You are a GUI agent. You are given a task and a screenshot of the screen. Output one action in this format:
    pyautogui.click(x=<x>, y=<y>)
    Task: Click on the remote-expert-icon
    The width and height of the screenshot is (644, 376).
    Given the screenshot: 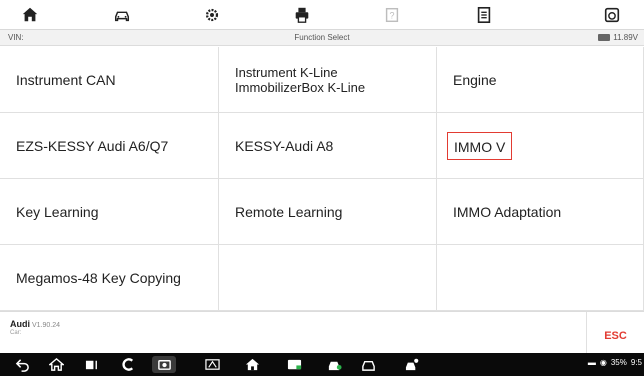 What is the action you would take?
    pyautogui.click(x=412, y=364)
    